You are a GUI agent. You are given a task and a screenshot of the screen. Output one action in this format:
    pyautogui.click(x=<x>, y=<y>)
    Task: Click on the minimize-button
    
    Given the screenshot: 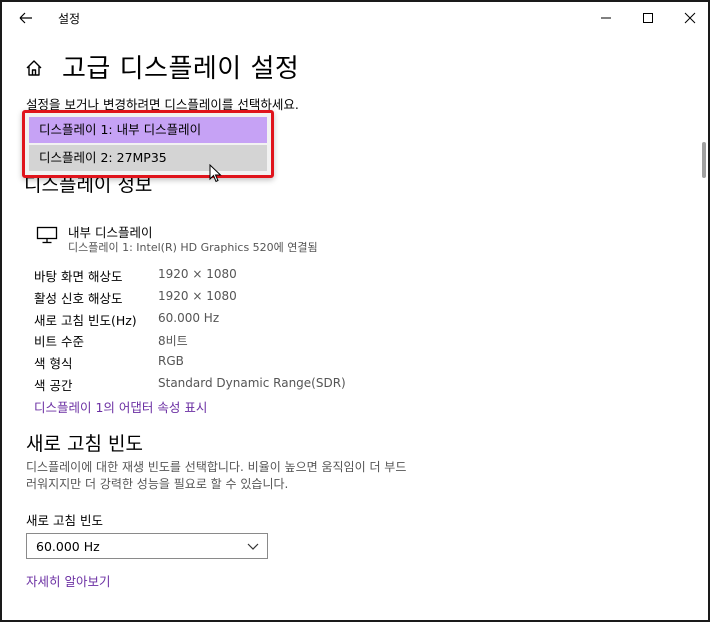 What is the action you would take?
    pyautogui.click(x=606, y=18)
    